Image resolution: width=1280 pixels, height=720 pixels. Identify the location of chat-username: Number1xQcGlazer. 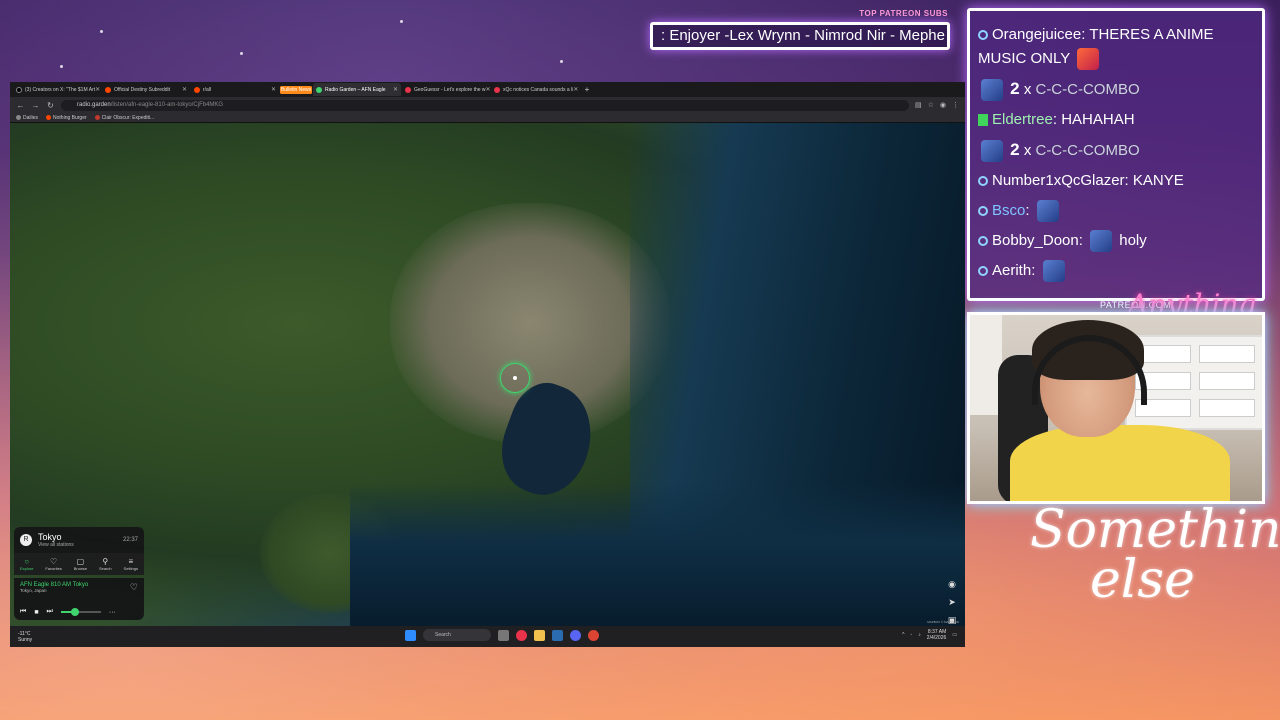
(1058, 180).